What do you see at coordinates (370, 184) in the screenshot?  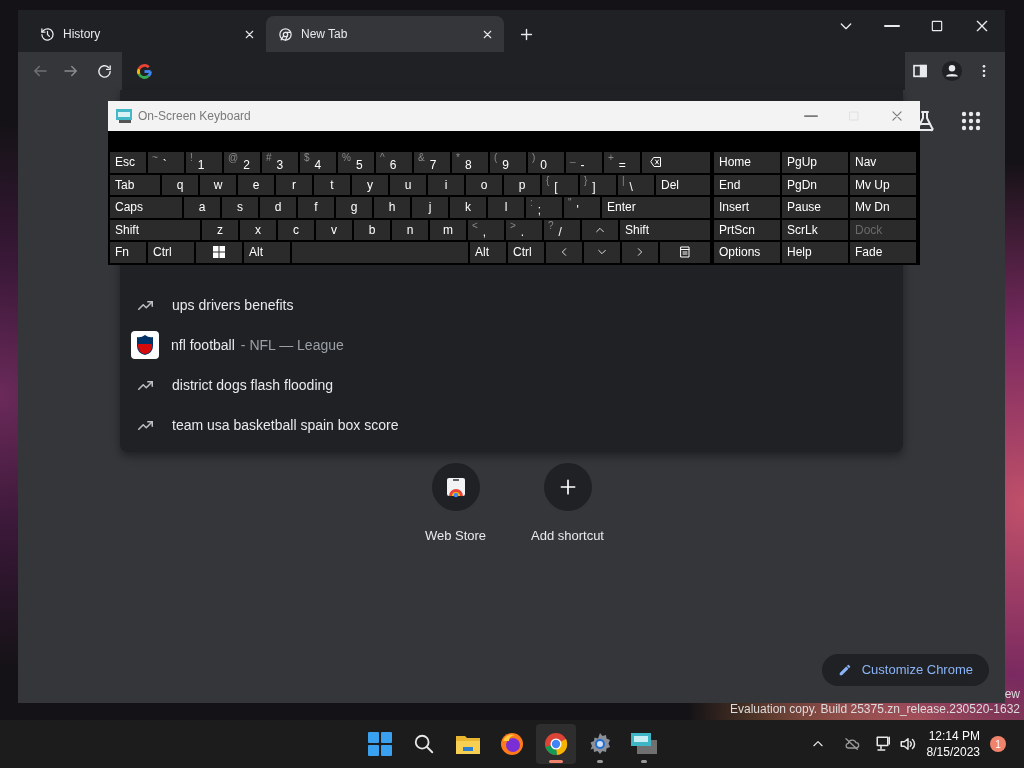 I see `keyboard-key: y` at bounding box center [370, 184].